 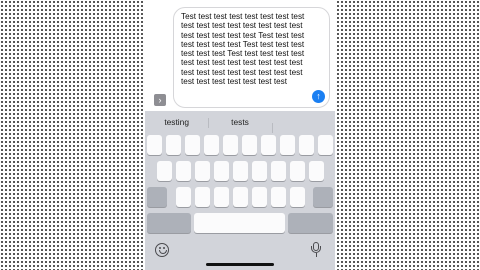 I want to click on numbers-key, so click(x=169, y=223).